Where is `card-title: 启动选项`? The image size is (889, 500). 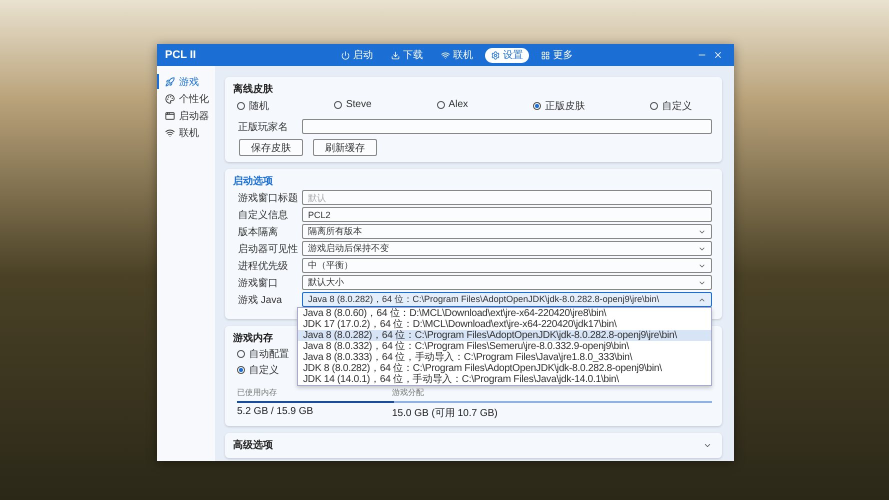
card-title: 启动选项 is located at coordinates (253, 181).